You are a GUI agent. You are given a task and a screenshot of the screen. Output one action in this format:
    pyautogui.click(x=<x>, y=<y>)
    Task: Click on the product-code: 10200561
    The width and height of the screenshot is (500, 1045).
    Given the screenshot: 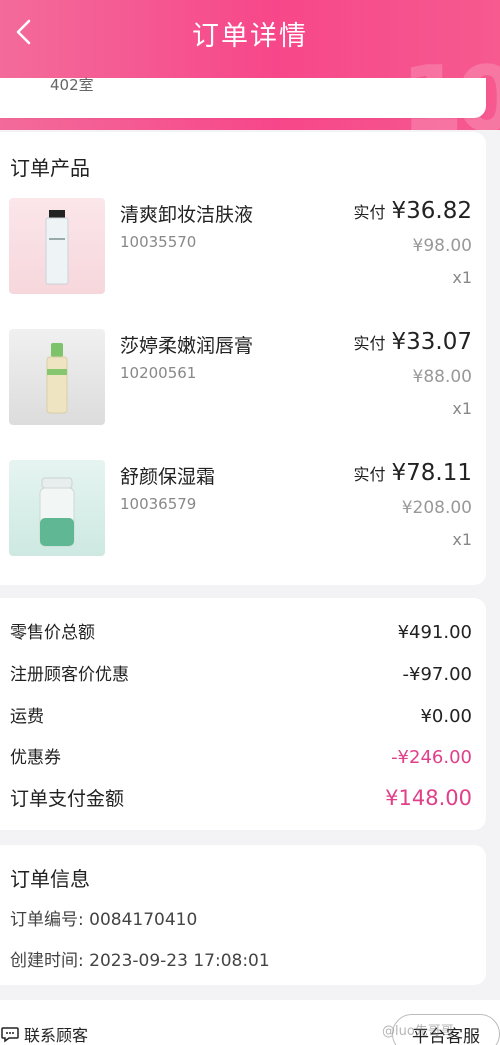 What is the action you would take?
    pyautogui.click(x=158, y=373)
    